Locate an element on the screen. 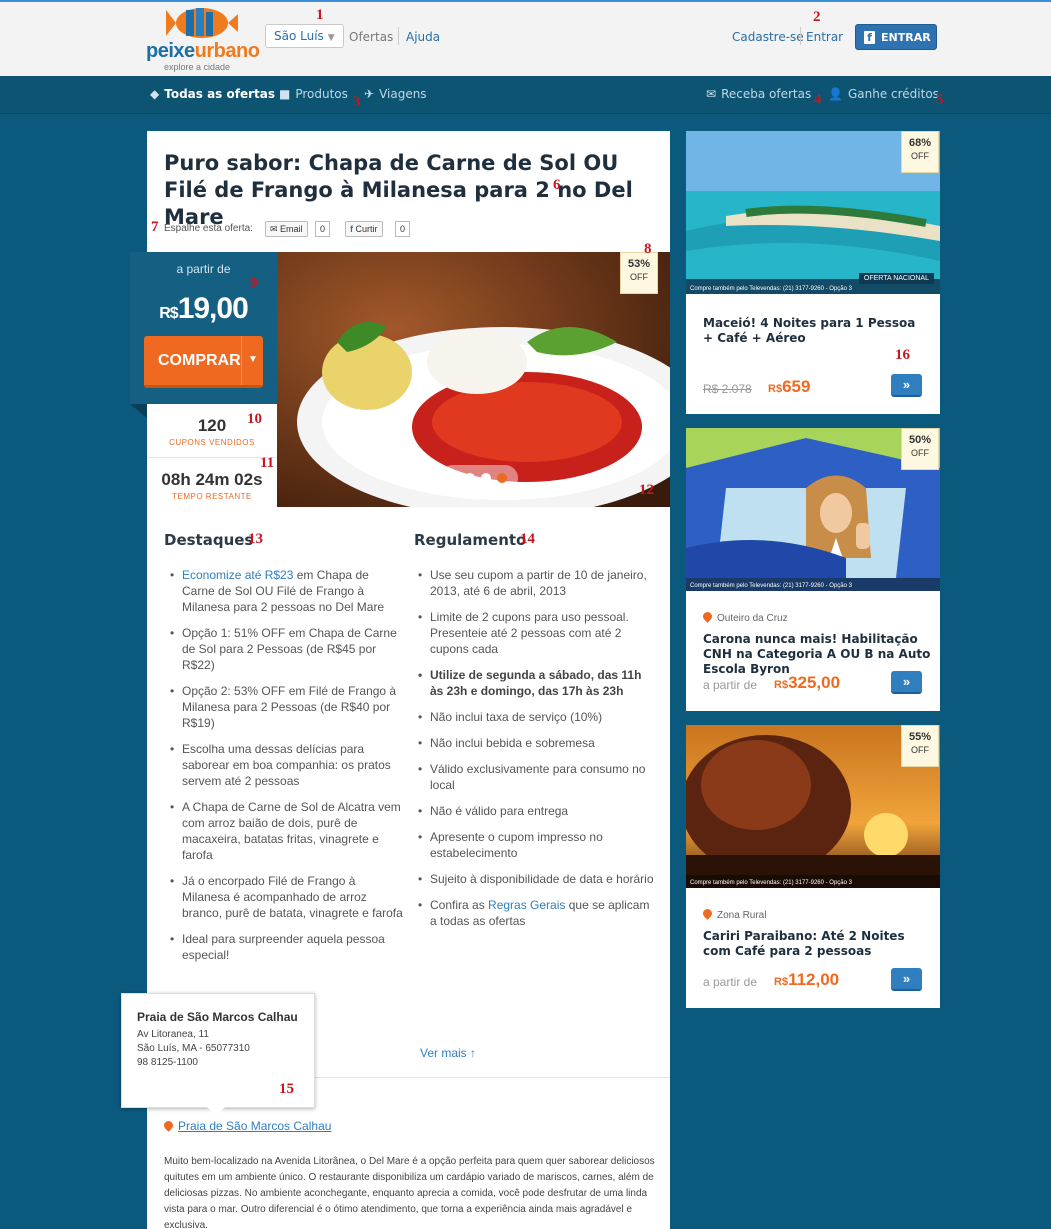 The image size is (1051, 1229). discount-badge: 53% OFF is located at coordinates (639, 273).